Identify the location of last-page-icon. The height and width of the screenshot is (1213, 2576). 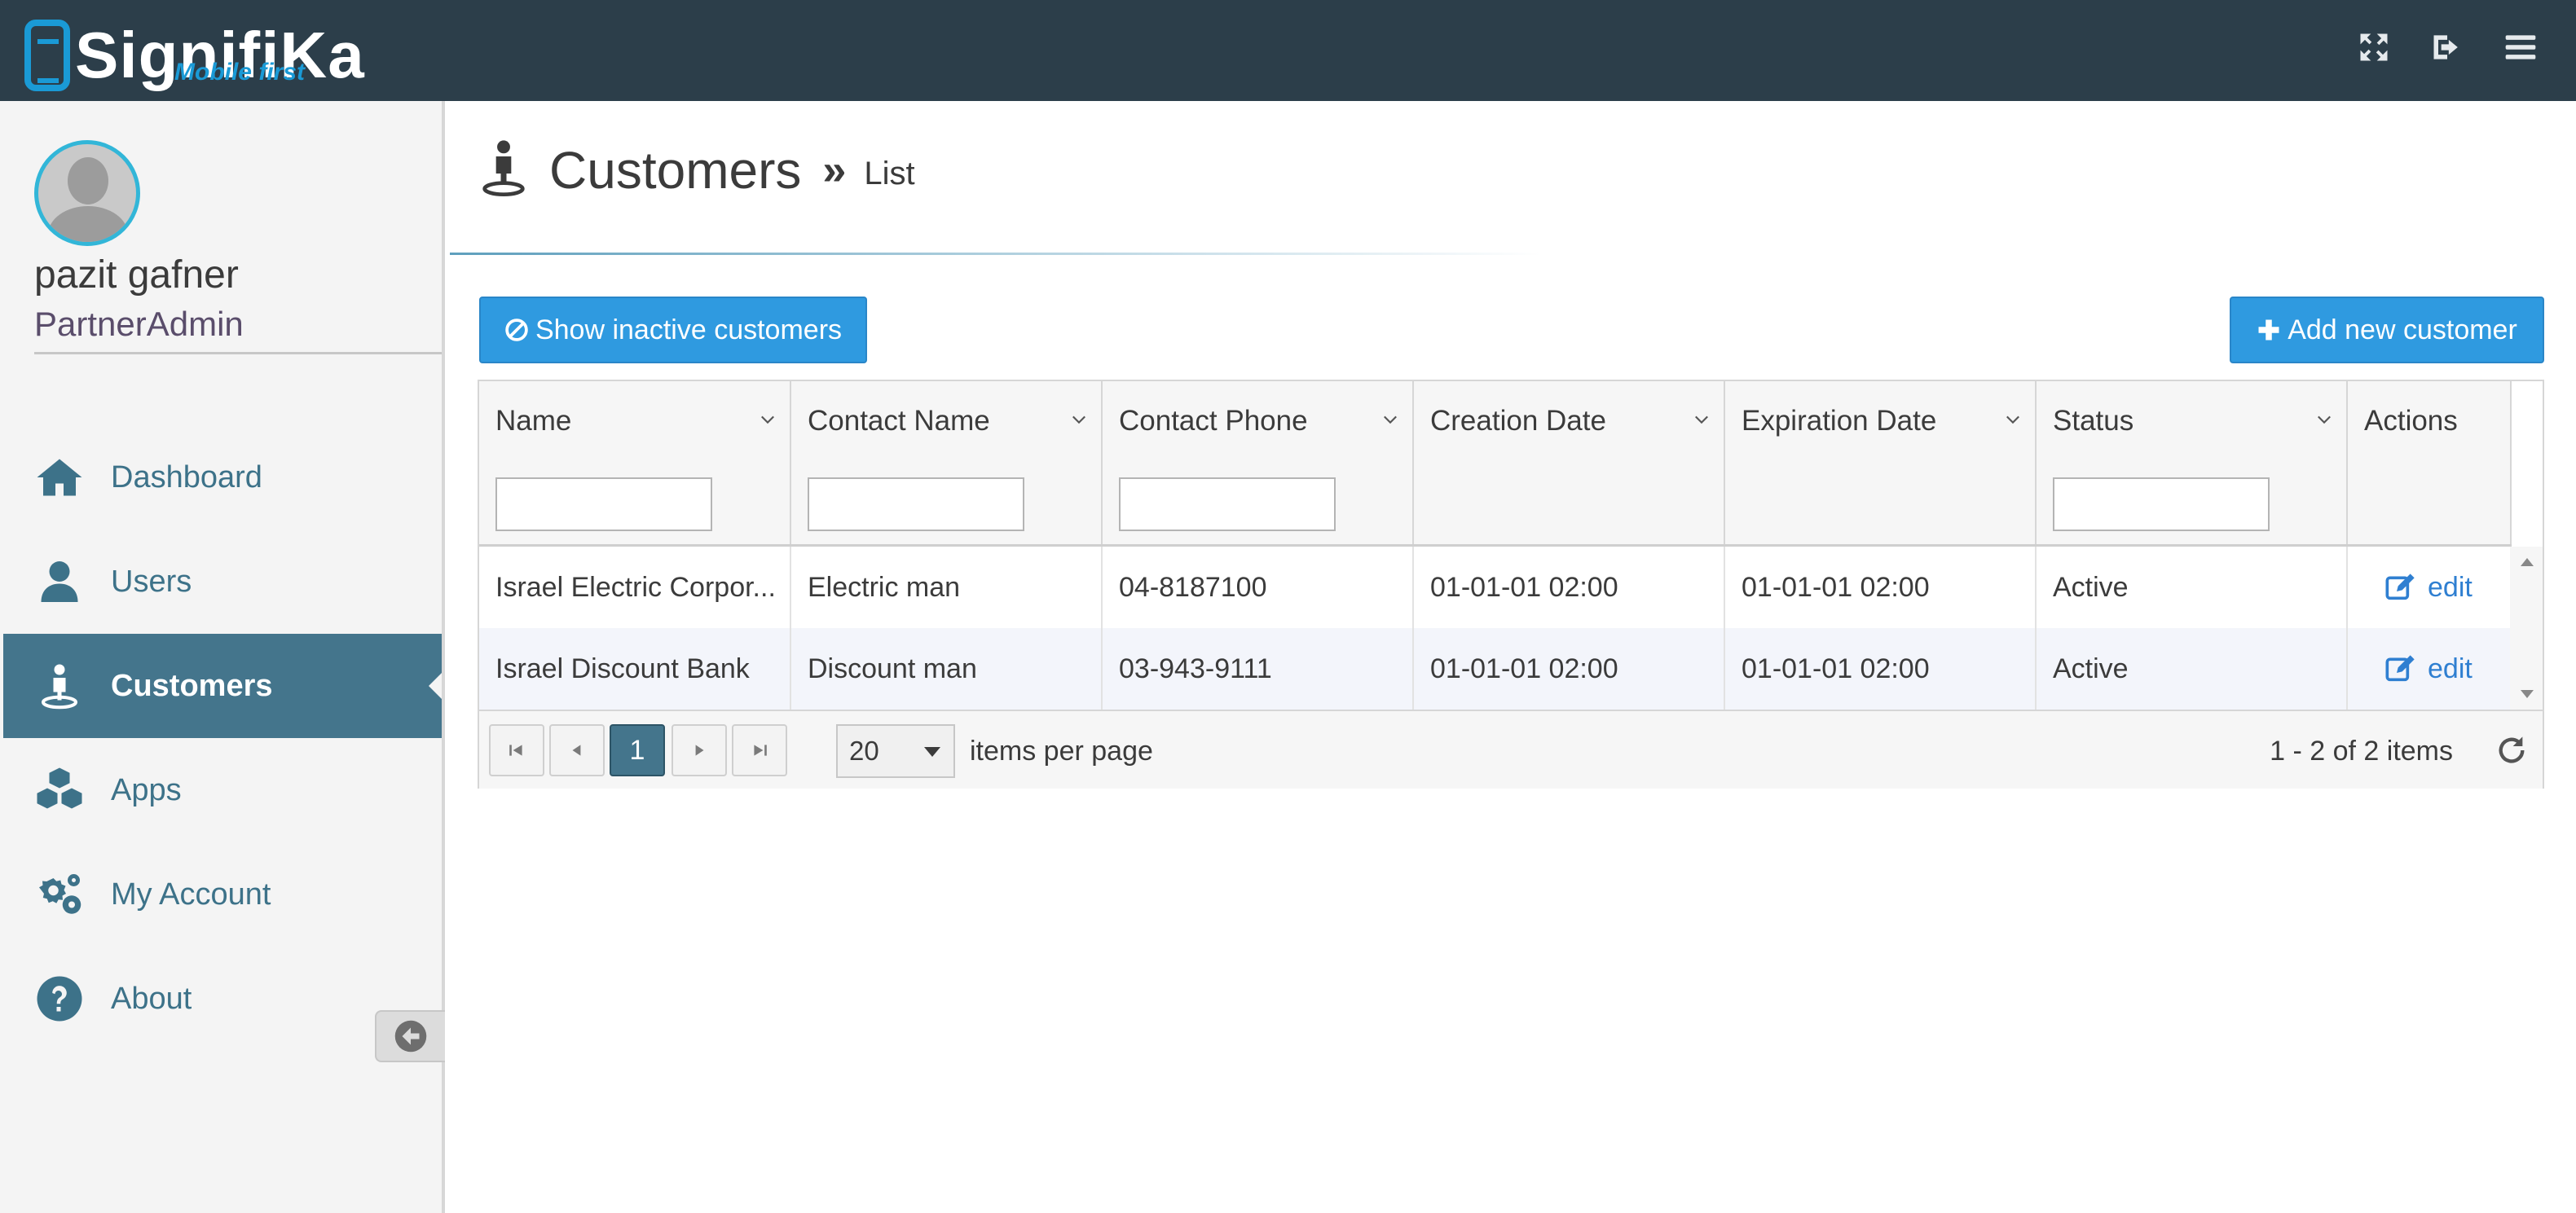
(761, 750).